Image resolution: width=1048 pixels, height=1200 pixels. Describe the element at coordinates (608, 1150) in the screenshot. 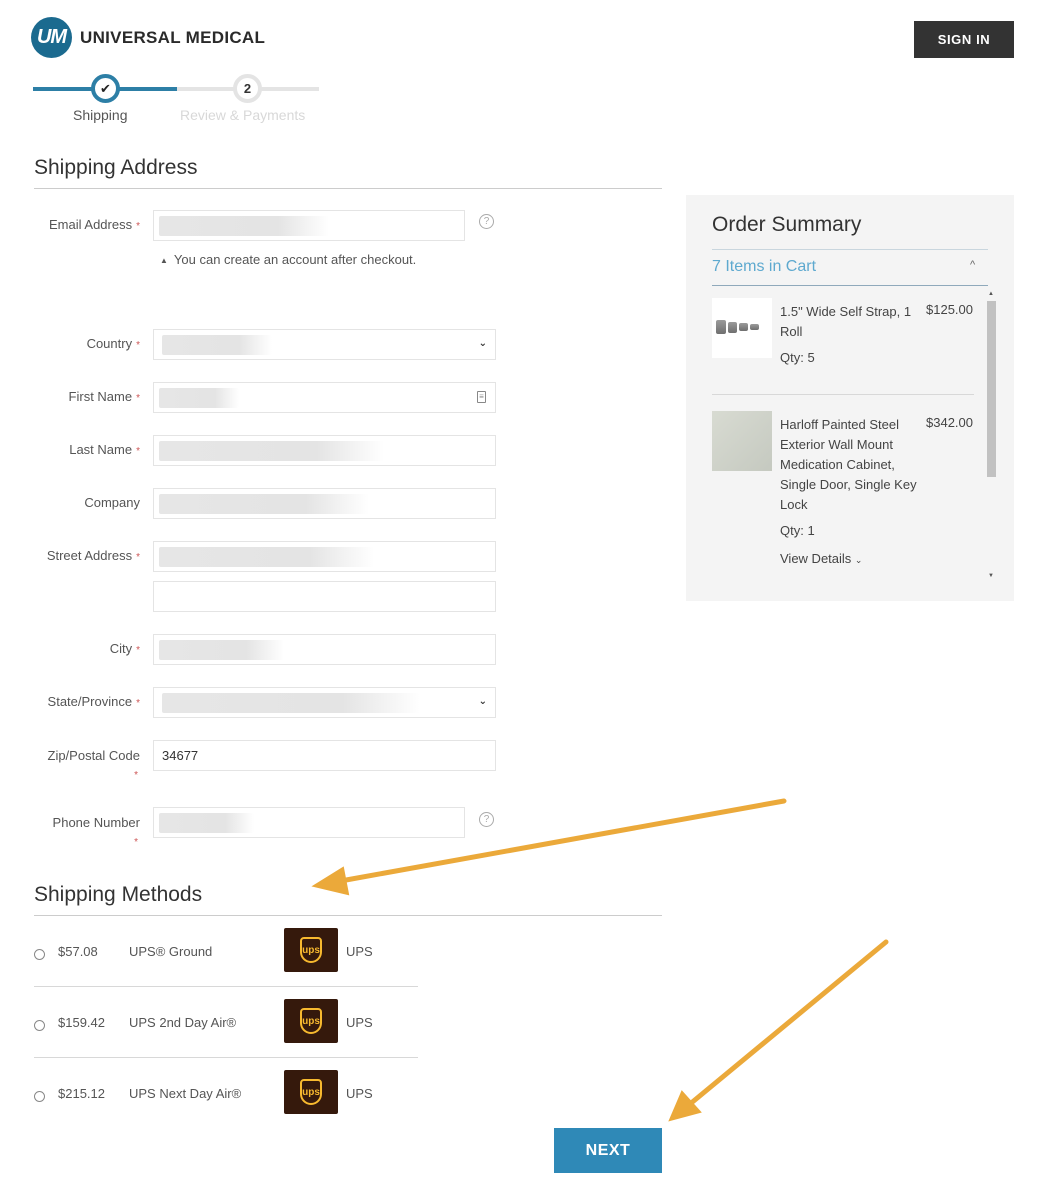

I see `next-button: NEXT` at that location.